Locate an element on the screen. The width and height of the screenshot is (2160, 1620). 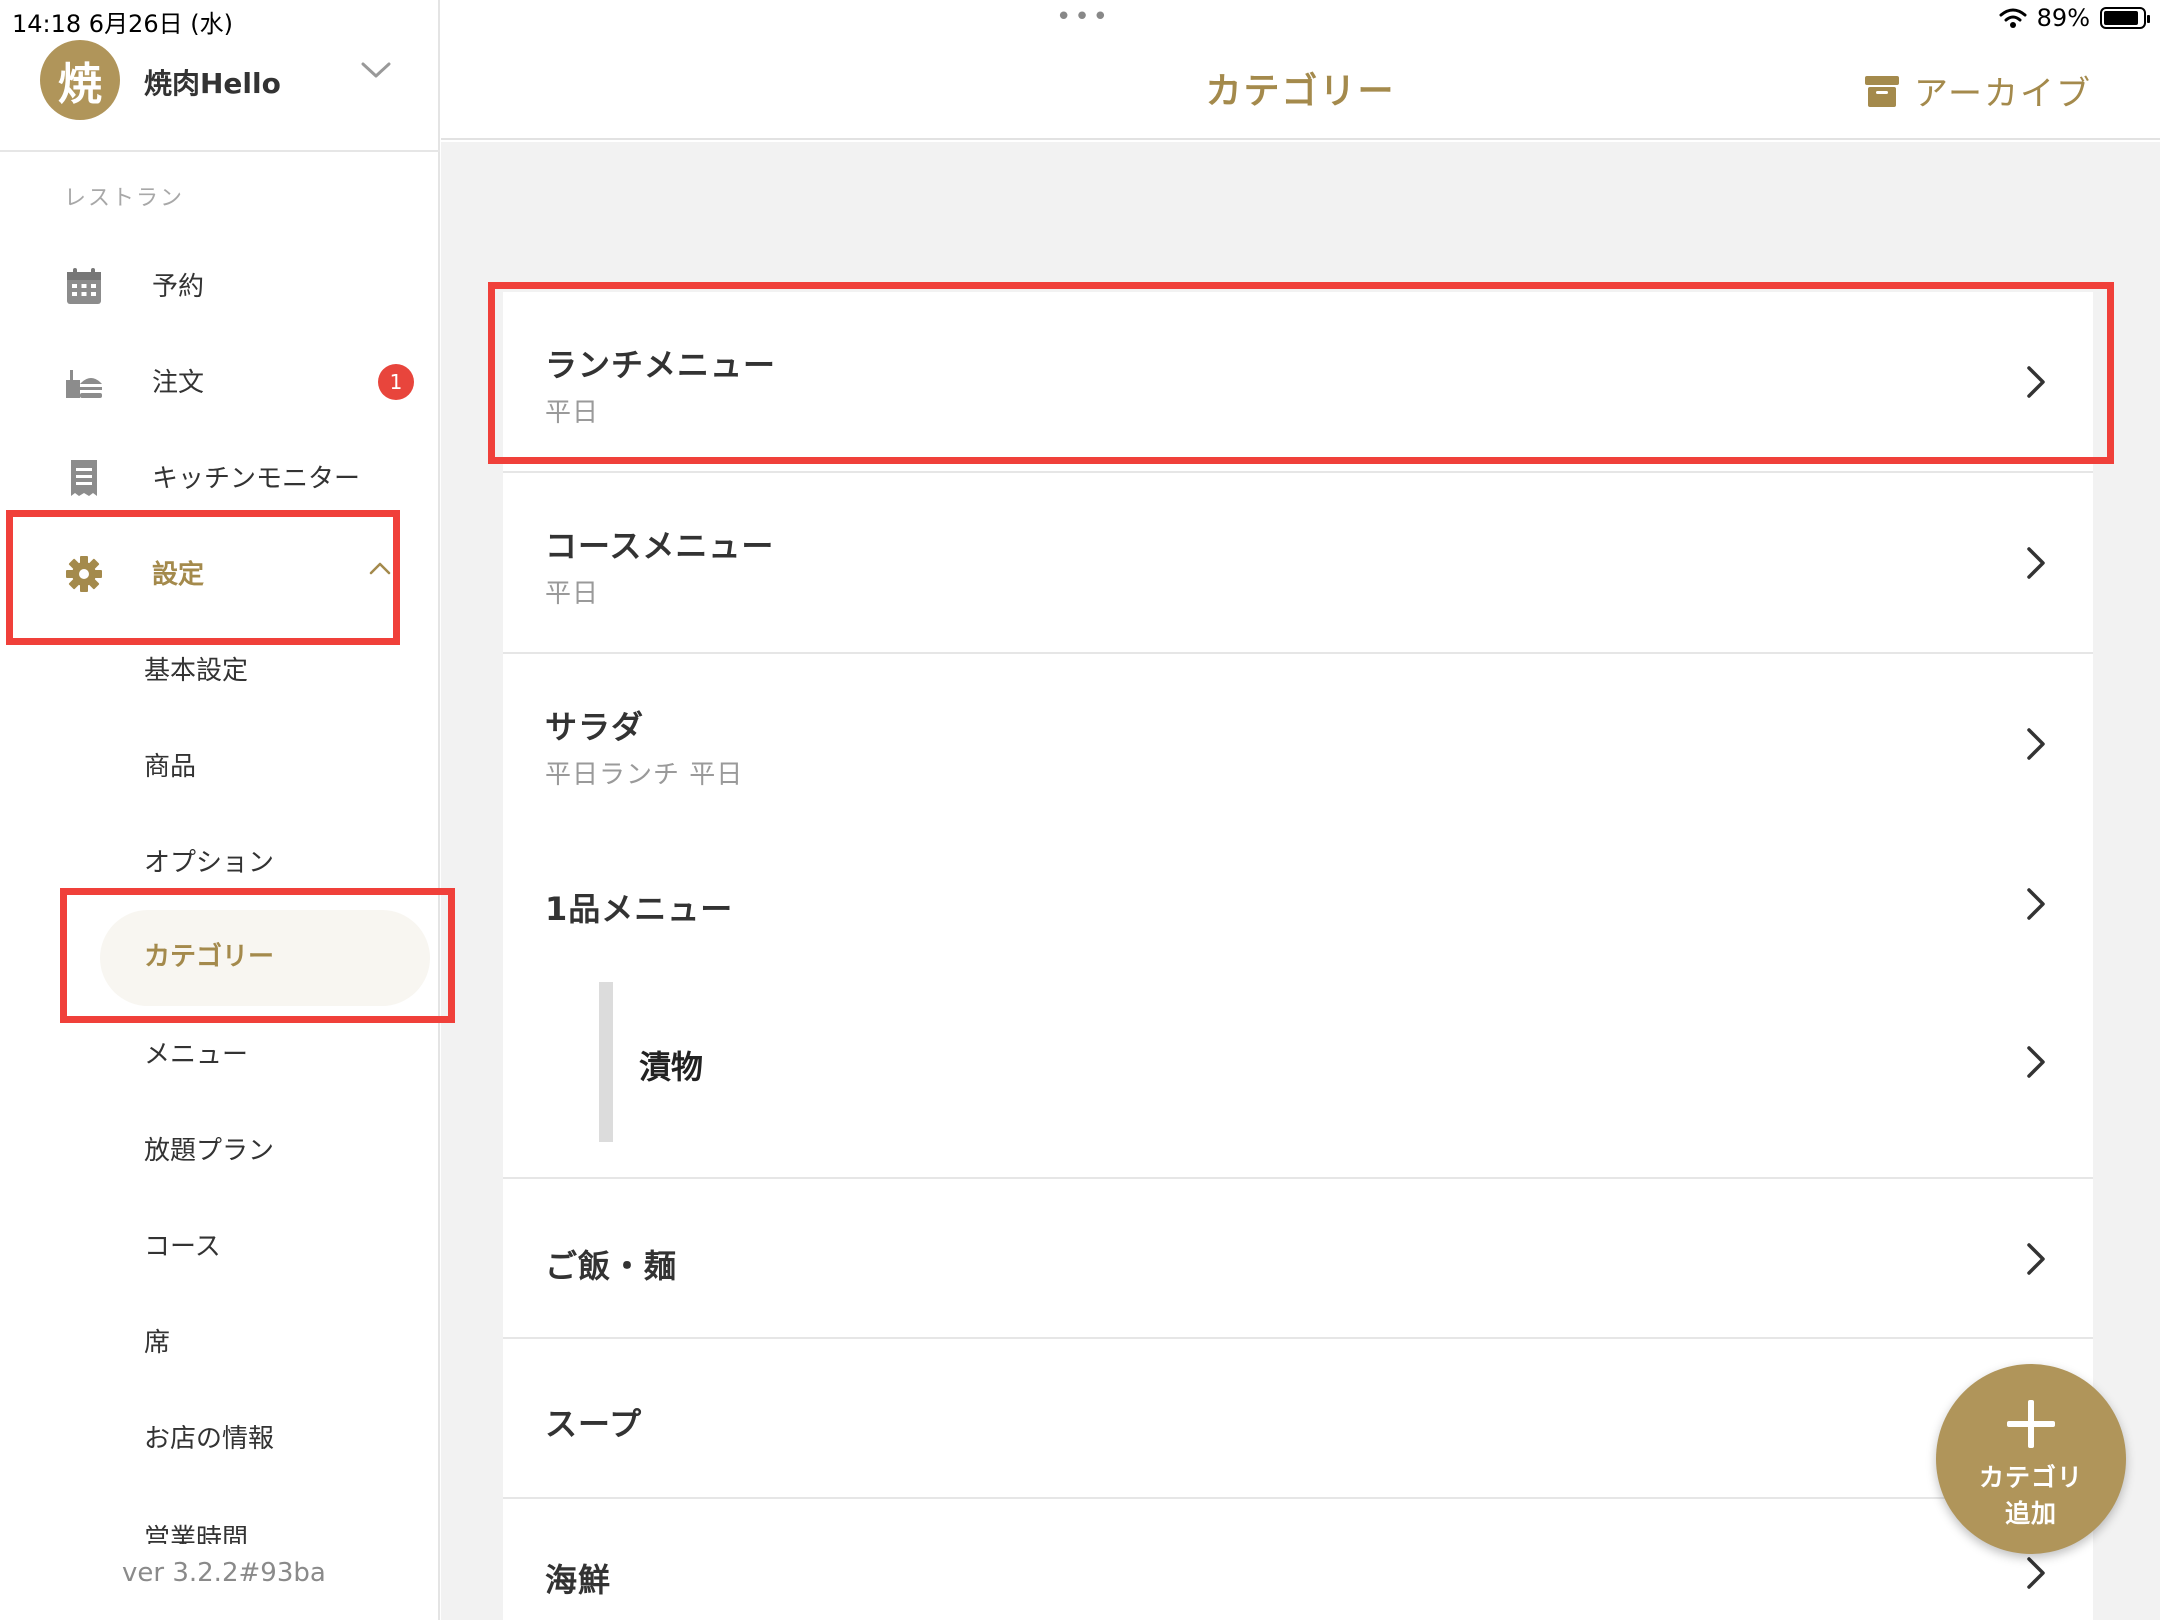
subcategory-indent-bar is located at coordinates (606, 1062).